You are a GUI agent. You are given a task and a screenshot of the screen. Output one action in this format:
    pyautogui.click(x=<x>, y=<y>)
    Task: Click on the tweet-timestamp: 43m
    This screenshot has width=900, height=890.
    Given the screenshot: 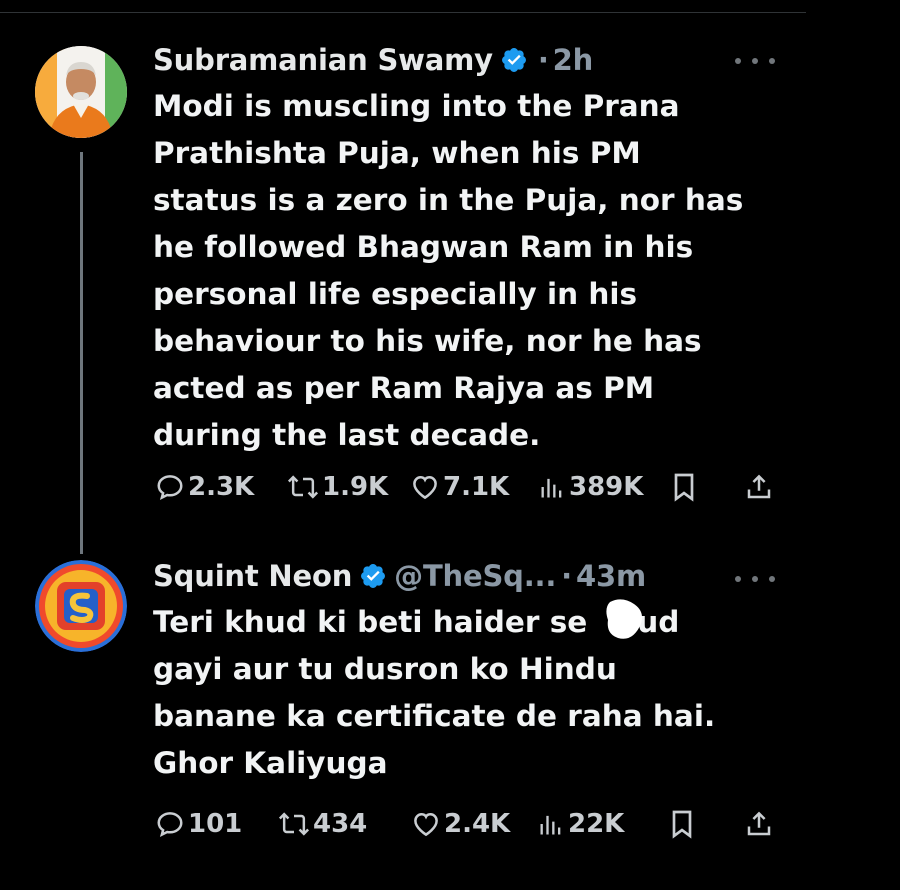 What is the action you would take?
    pyautogui.click(x=611, y=576)
    